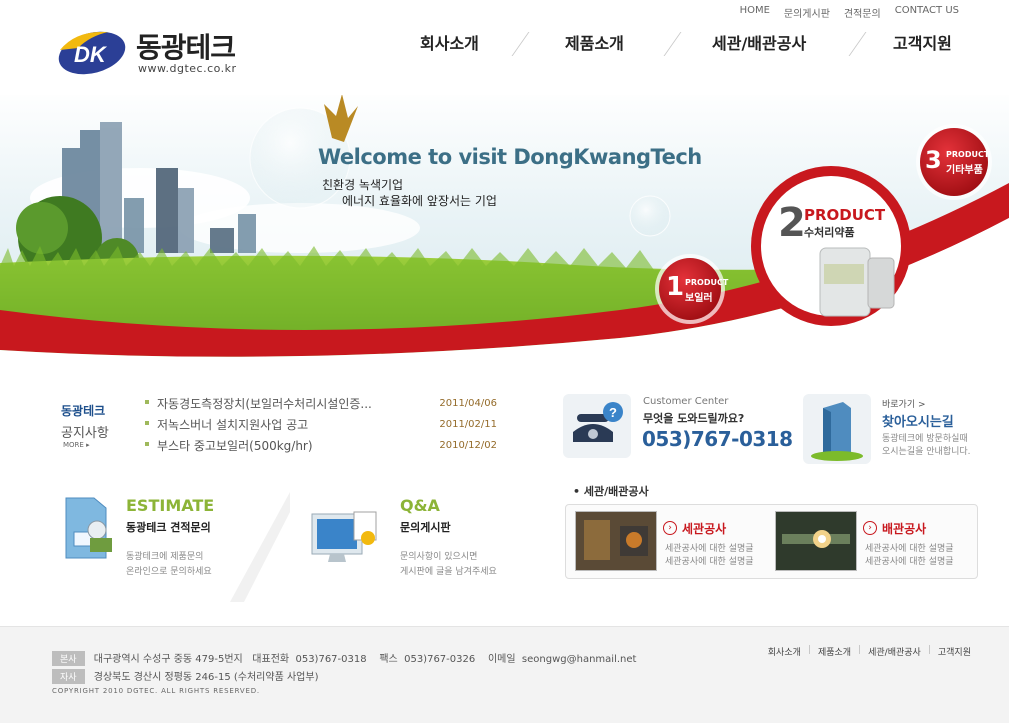  What do you see at coordinates (260, 547) in the screenshot?
I see `promo-divider` at bounding box center [260, 547].